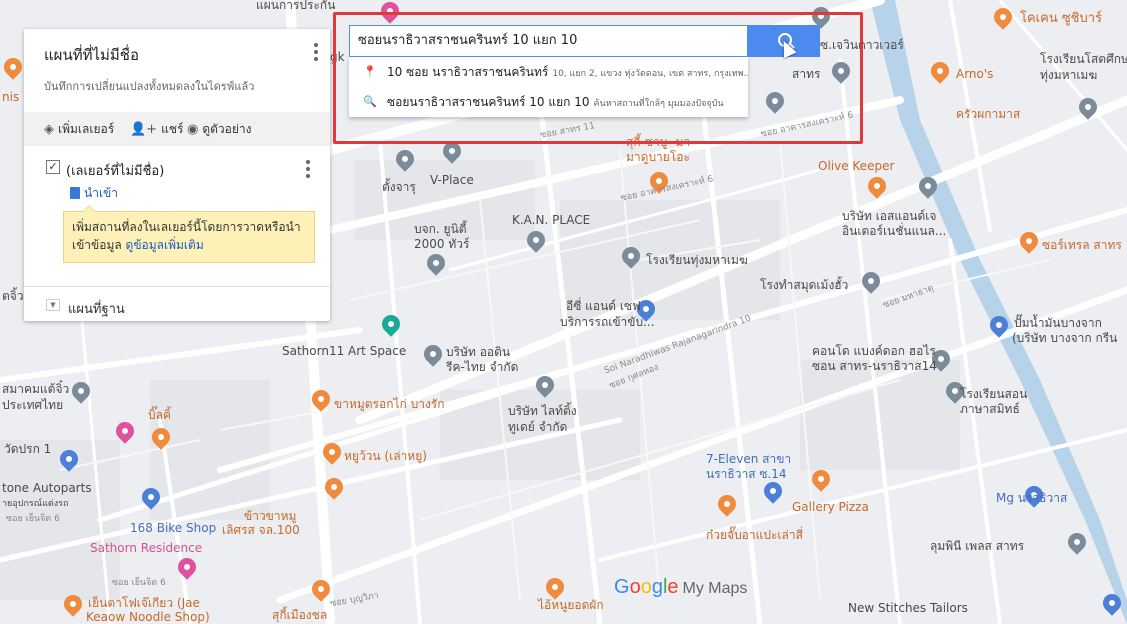  Describe the element at coordinates (146, 548) in the screenshot. I see `map-label: Sathorn Residence` at that location.